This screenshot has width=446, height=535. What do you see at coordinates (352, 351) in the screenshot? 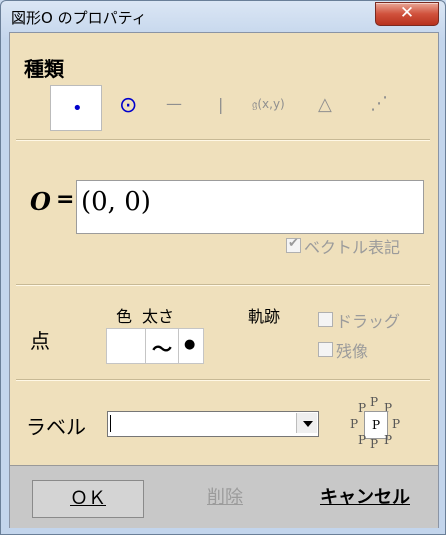
I see `residue-label: 残像` at bounding box center [352, 351].